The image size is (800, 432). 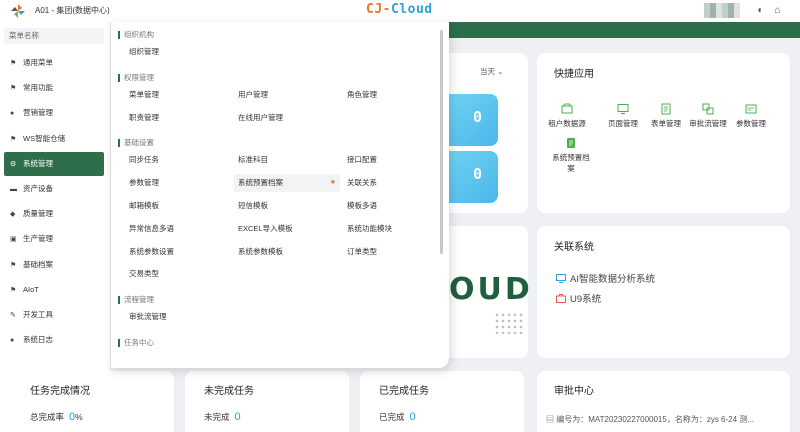 What do you see at coordinates (708, 116) in the screenshot?
I see `quick-app-item: 审批流管理` at bounding box center [708, 116].